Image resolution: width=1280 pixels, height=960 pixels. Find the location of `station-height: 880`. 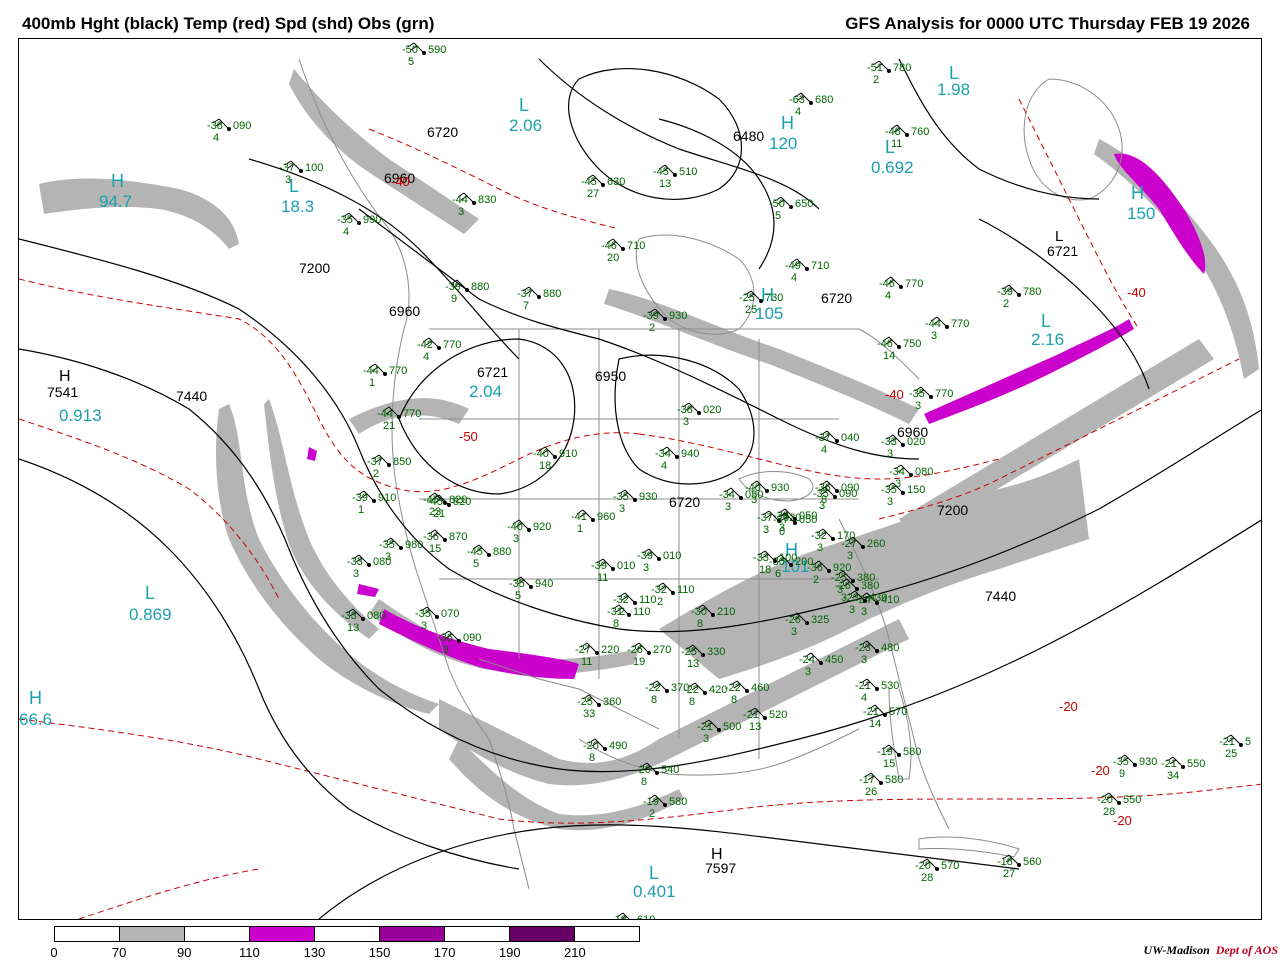

station-height: 880 is located at coordinates (502, 552).